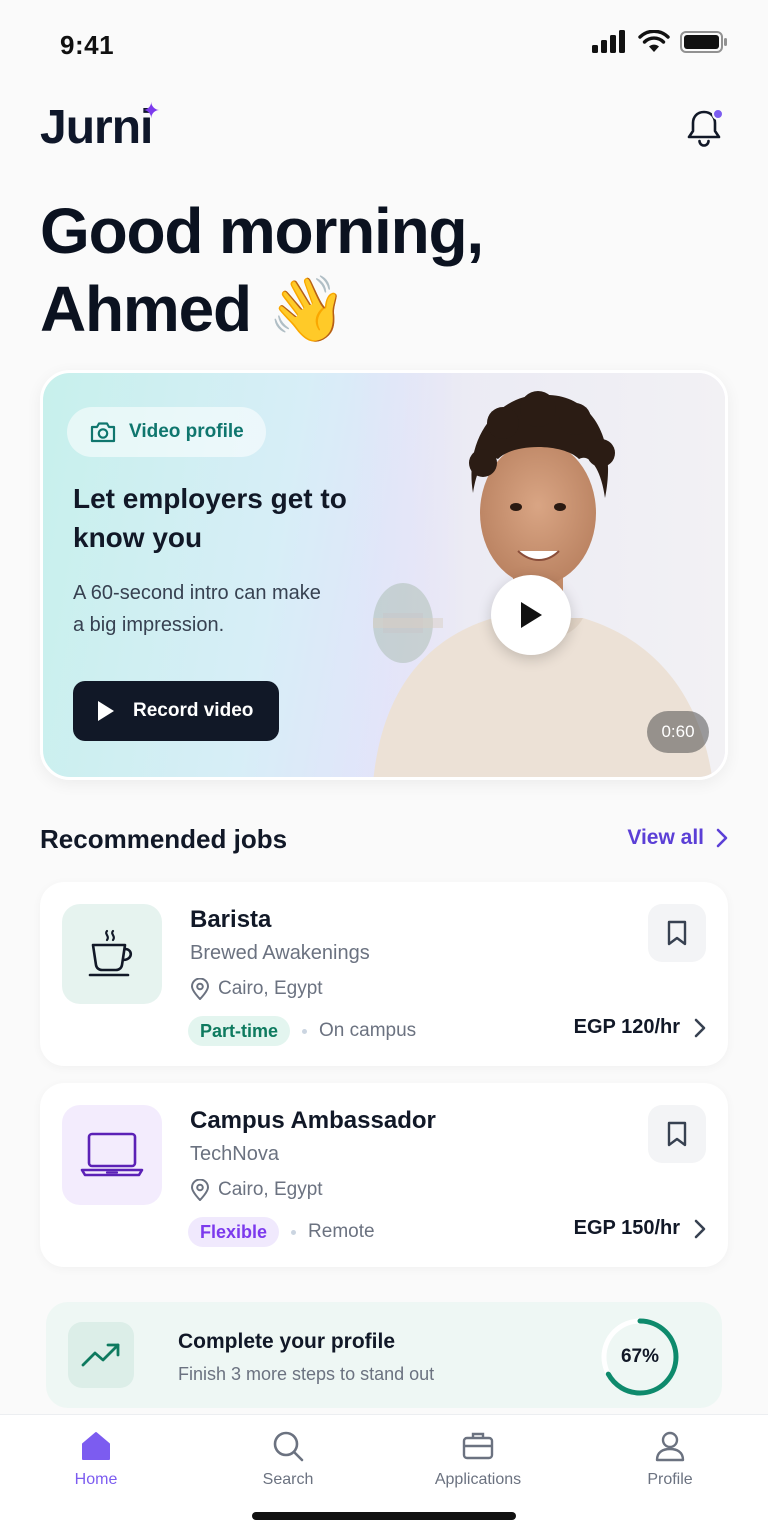 The height and width of the screenshot is (1536, 768). I want to click on greeting-line-2: Ahmed 👋, so click(193, 309).